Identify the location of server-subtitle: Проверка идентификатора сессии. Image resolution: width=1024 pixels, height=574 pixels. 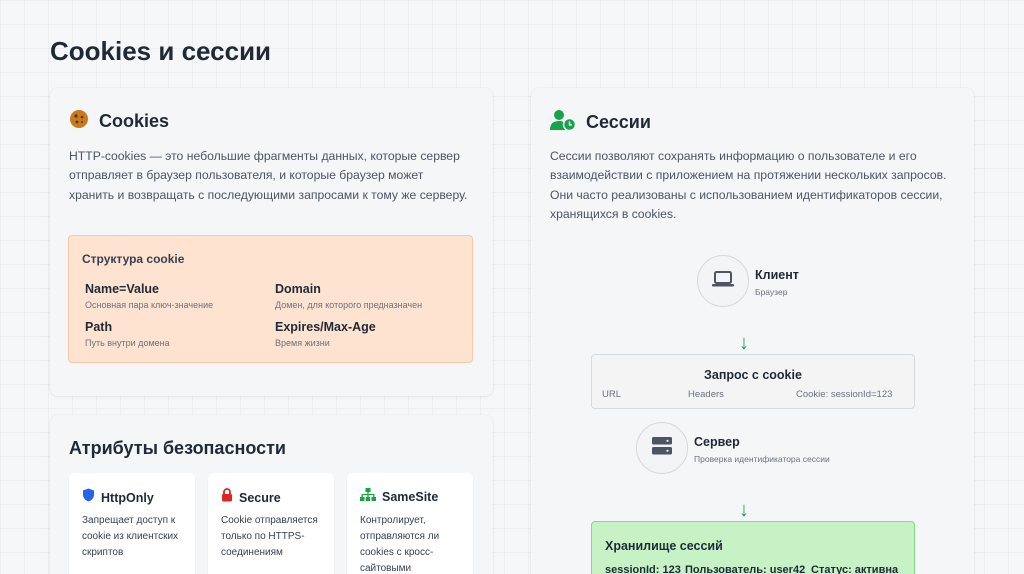
(762, 459).